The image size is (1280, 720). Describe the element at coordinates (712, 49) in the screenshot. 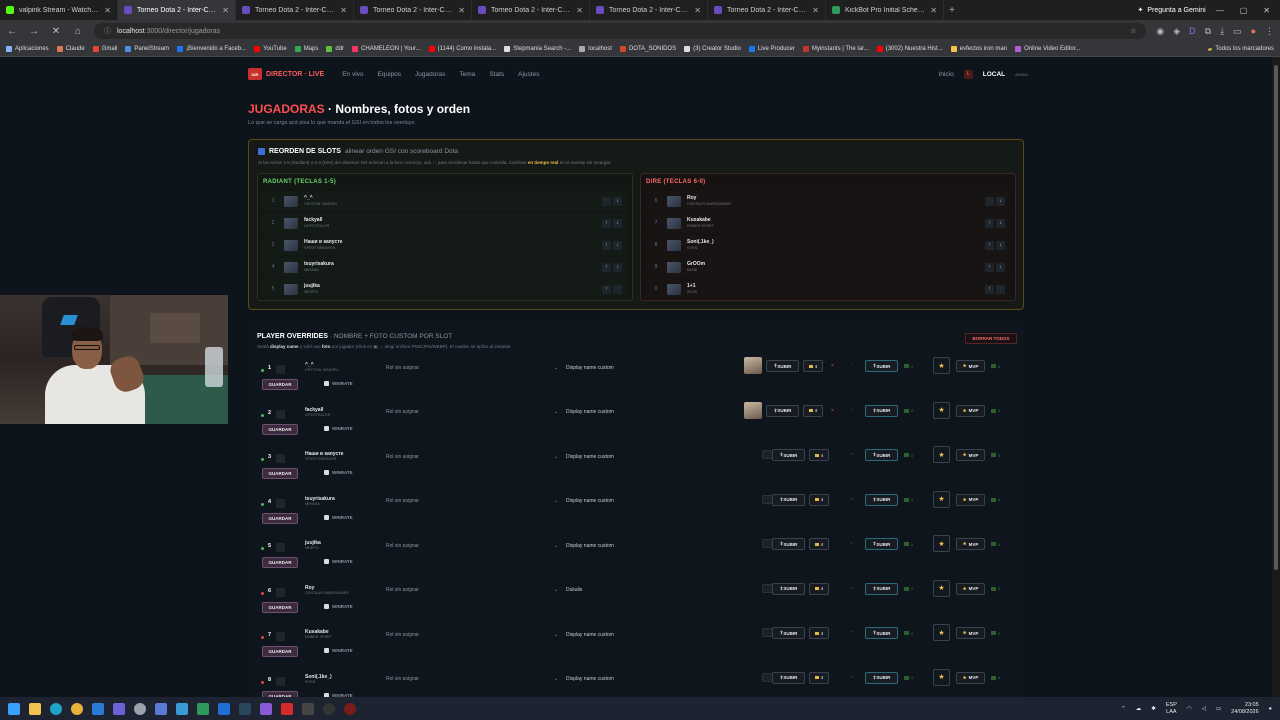

I see `bookmark-item: (3) Creator Studio` at that location.